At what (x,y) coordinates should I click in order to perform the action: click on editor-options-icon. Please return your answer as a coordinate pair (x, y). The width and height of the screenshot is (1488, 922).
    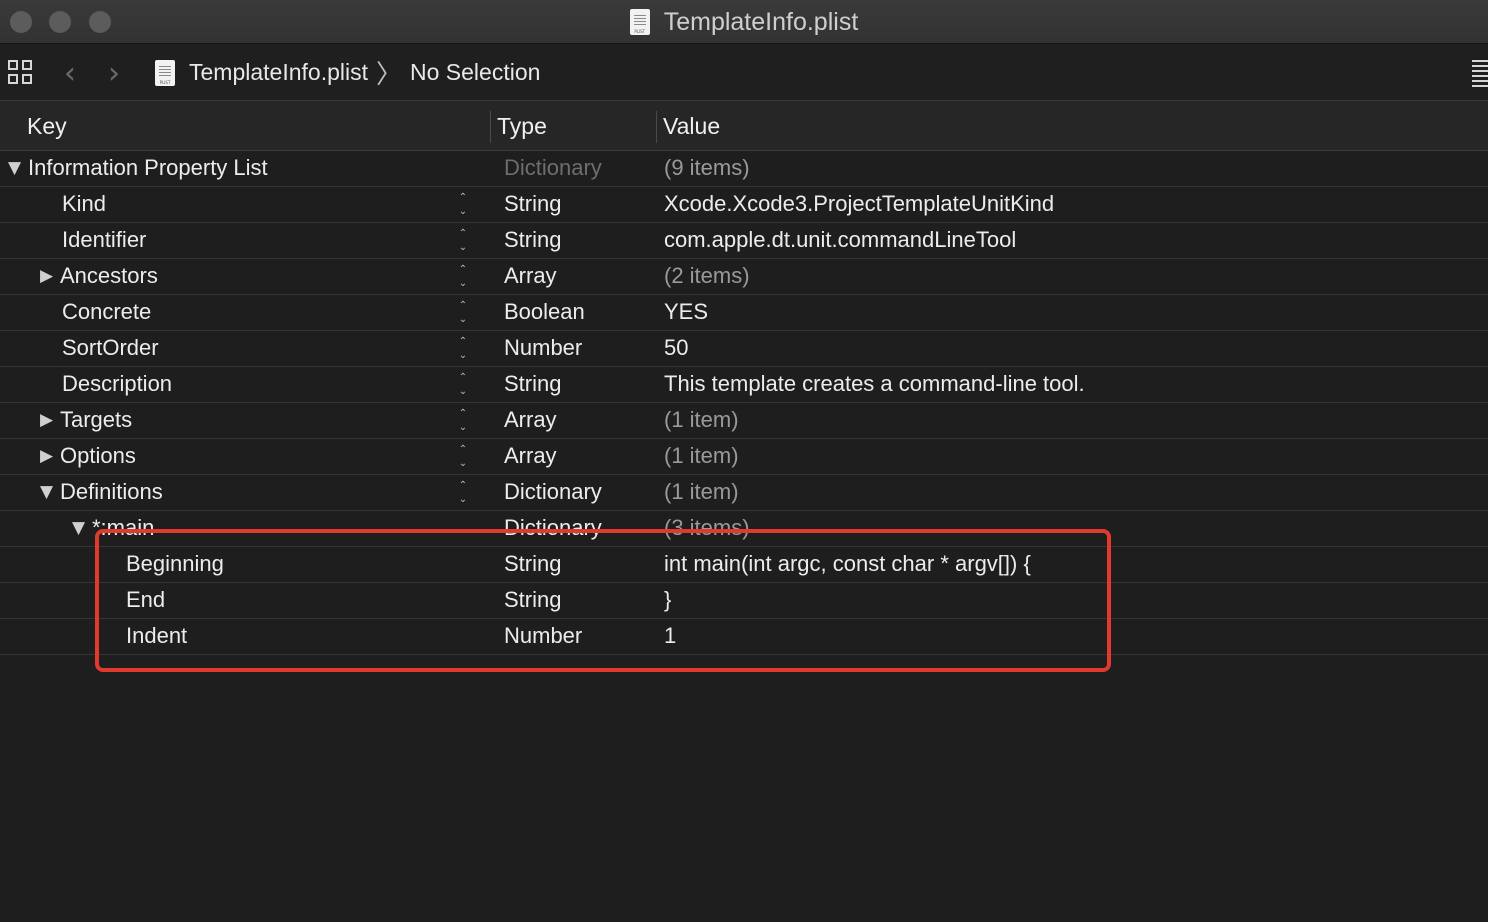
    Looking at the image, I should click on (1480, 74).